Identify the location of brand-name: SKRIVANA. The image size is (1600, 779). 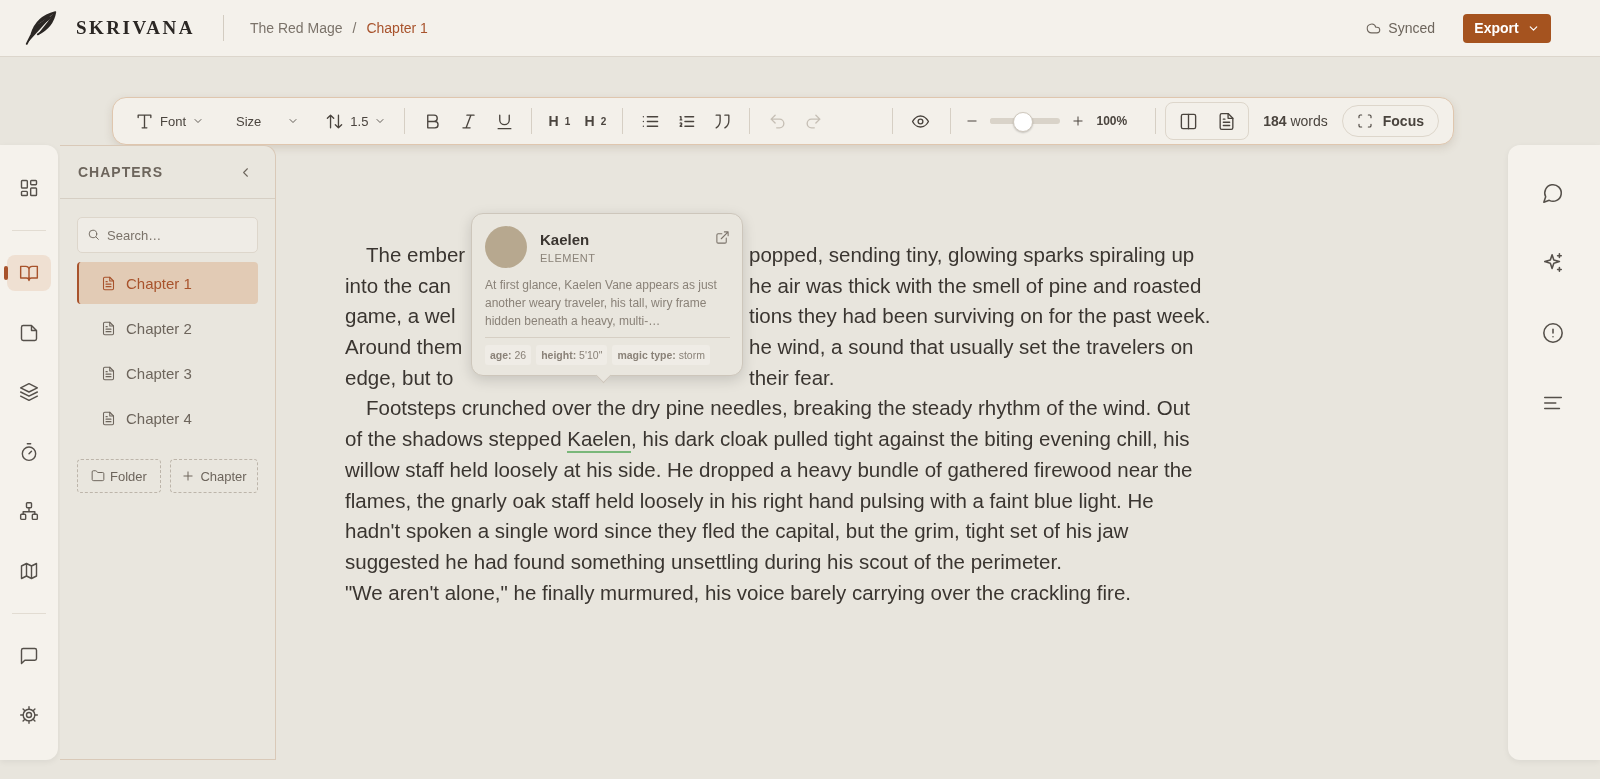
(135, 28).